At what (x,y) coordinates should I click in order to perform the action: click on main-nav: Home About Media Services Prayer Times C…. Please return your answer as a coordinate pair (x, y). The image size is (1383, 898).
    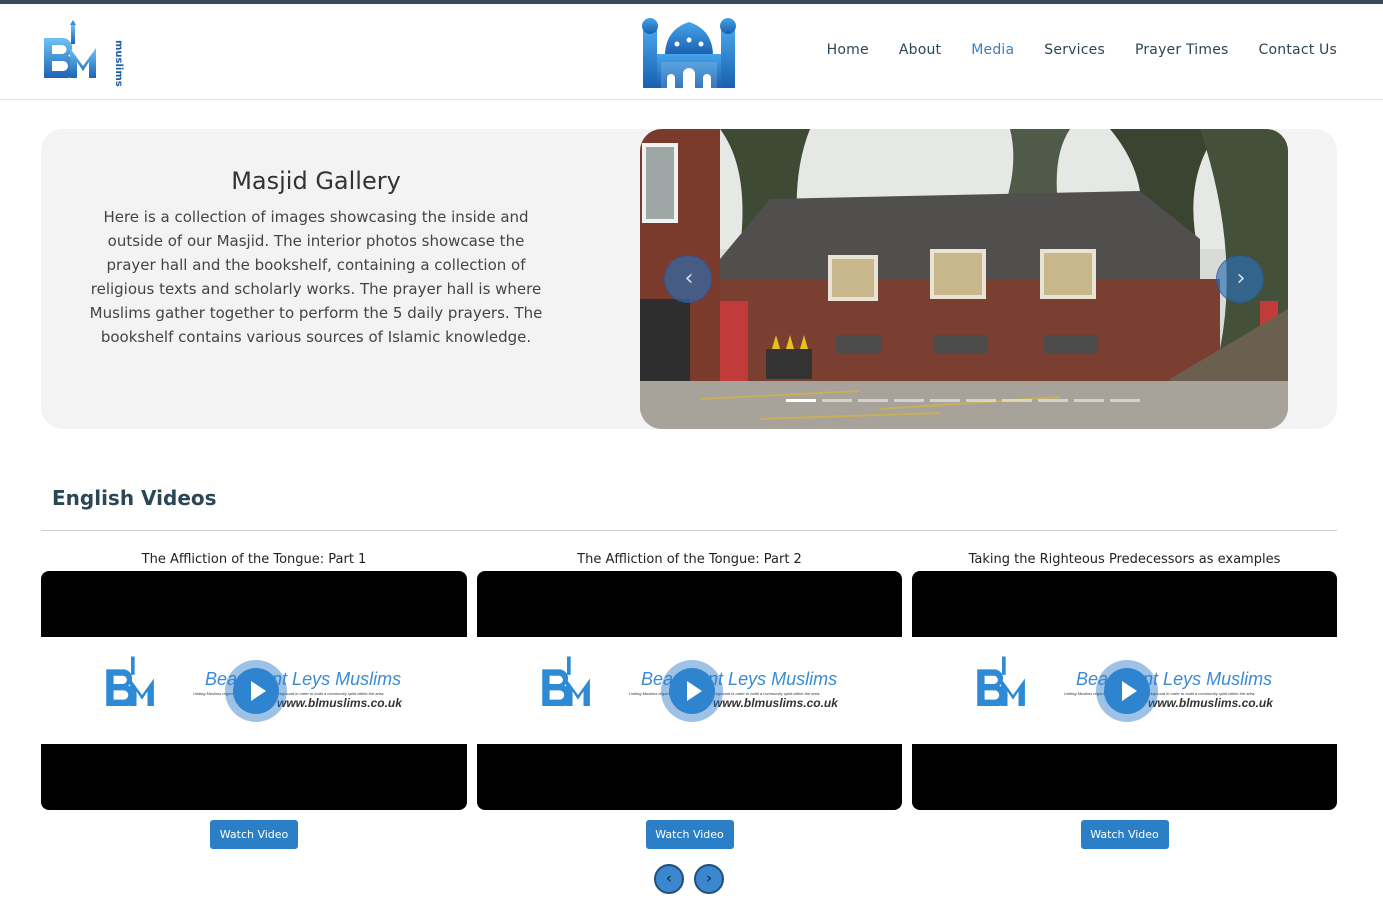
    Looking at the image, I should click on (1082, 50).